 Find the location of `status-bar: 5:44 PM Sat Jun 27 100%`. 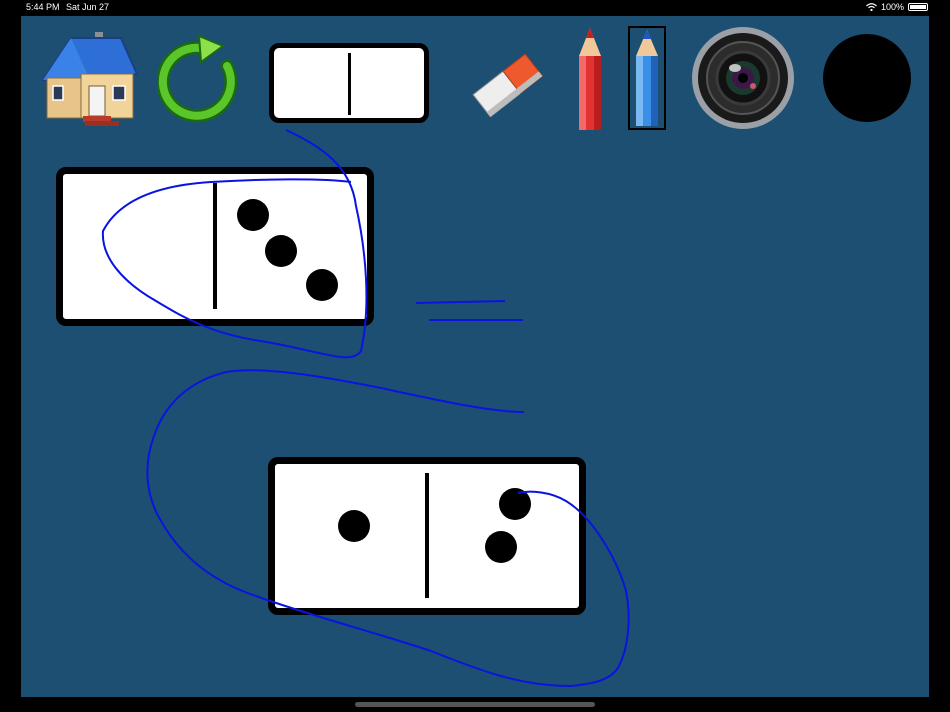

status-bar: 5:44 PM Sat Jun 27 100% is located at coordinates (475, 8).